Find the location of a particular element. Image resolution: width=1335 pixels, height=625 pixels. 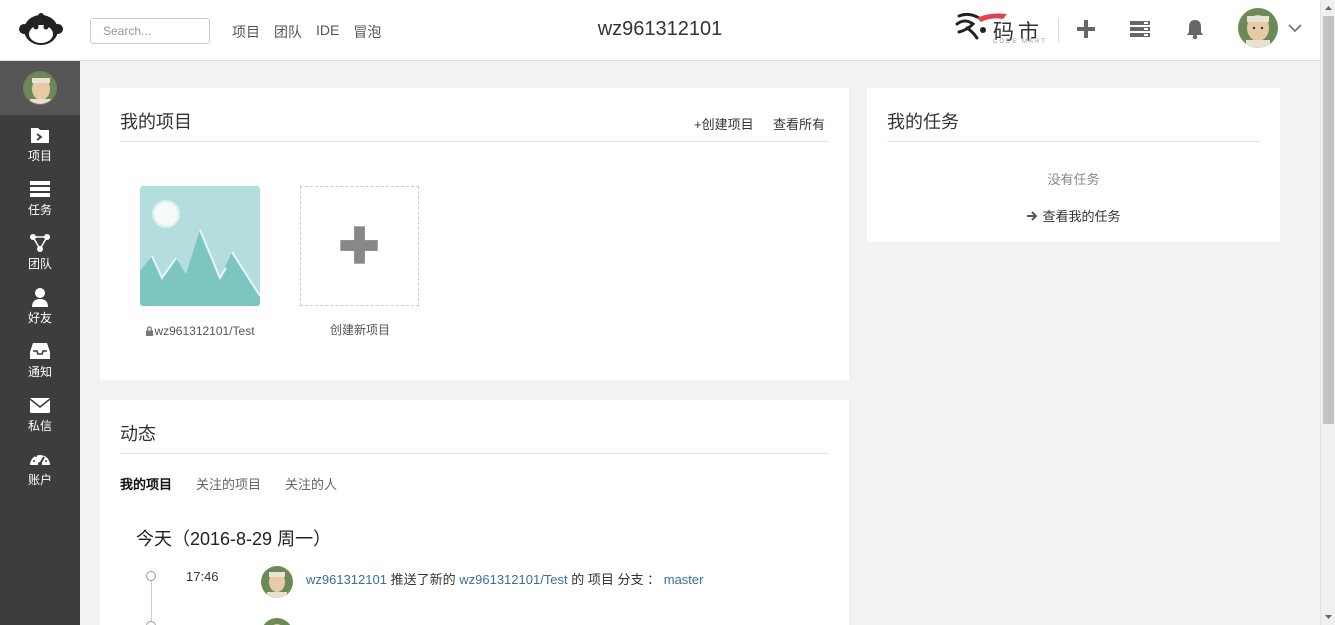

sidebar-item-label: 私信 is located at coordinates (39, 426).